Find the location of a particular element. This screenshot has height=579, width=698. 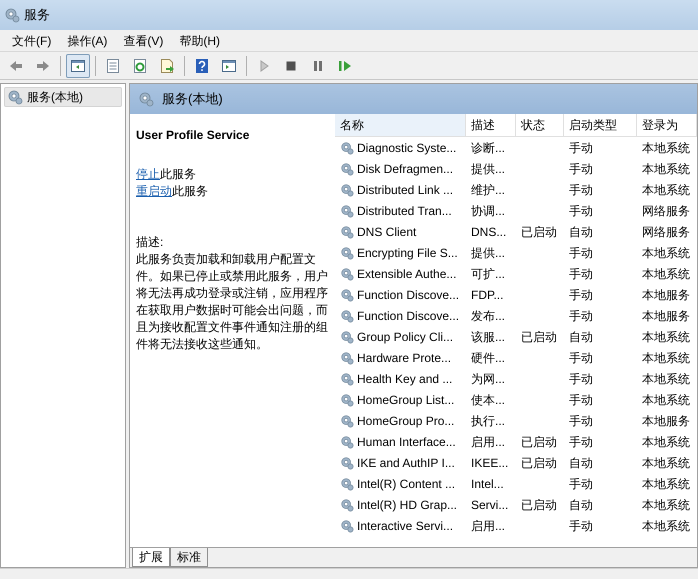

column-header: 启动类型 is located at coordinates (600, 125).